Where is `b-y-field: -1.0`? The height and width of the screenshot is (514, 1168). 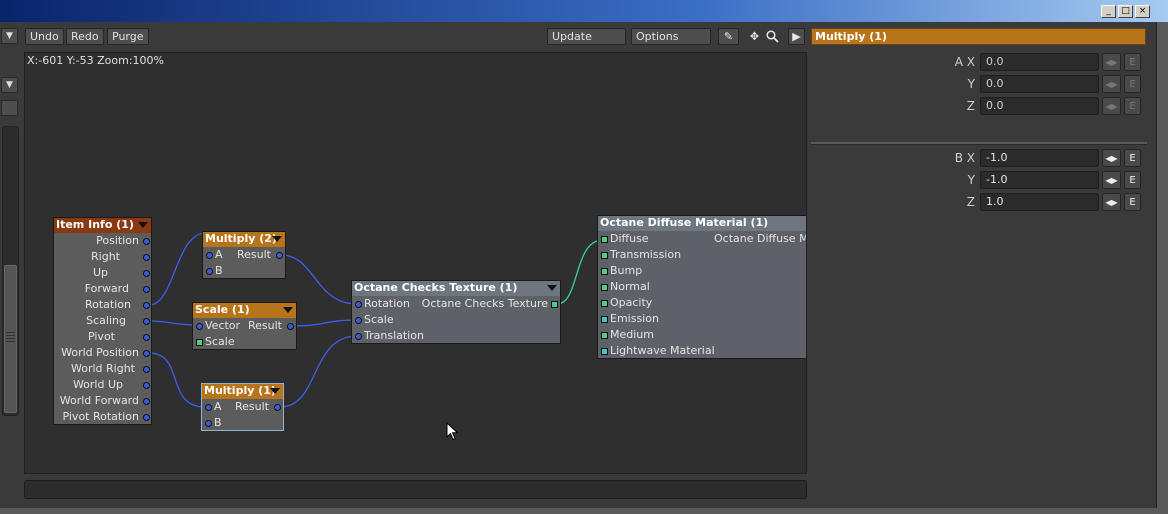 b-y-field: -1.0 is located at coordinates (1039, 180).